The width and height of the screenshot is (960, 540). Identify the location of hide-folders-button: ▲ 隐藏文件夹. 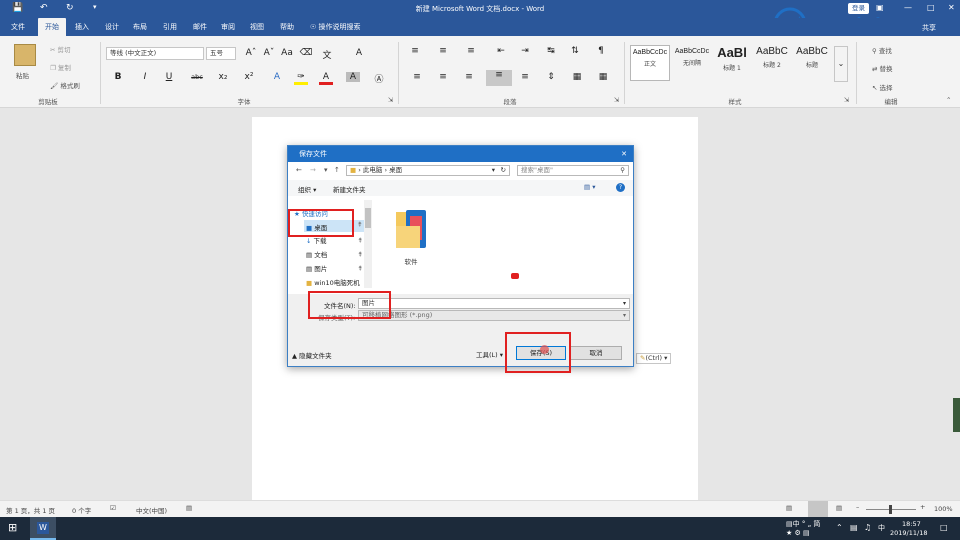
(312, 355).